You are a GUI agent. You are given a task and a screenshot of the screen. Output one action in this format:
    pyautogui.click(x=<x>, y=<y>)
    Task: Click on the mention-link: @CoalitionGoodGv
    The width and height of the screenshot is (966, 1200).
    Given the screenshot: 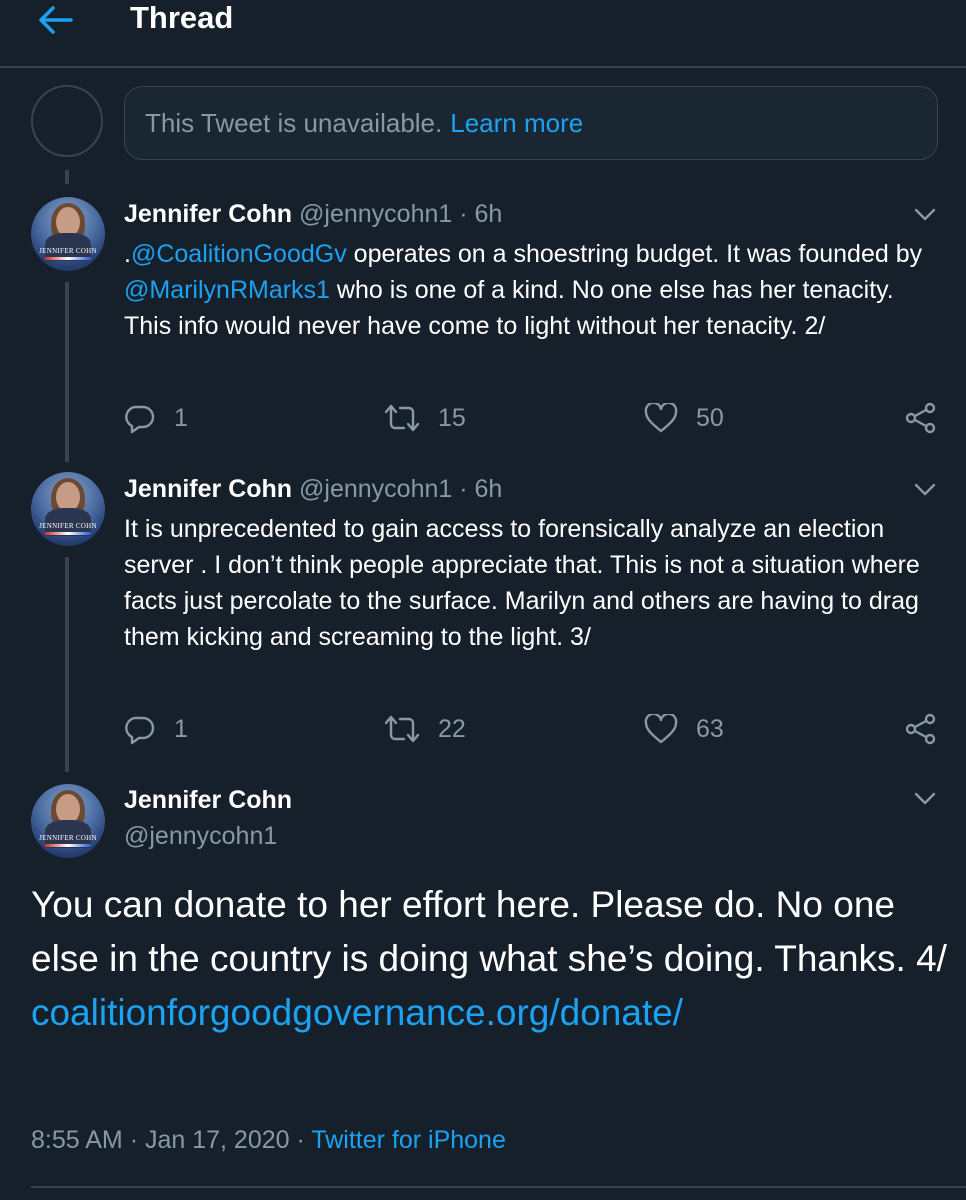 What is the action you would take?
    pyautogui.click(x=239, y=254)
    